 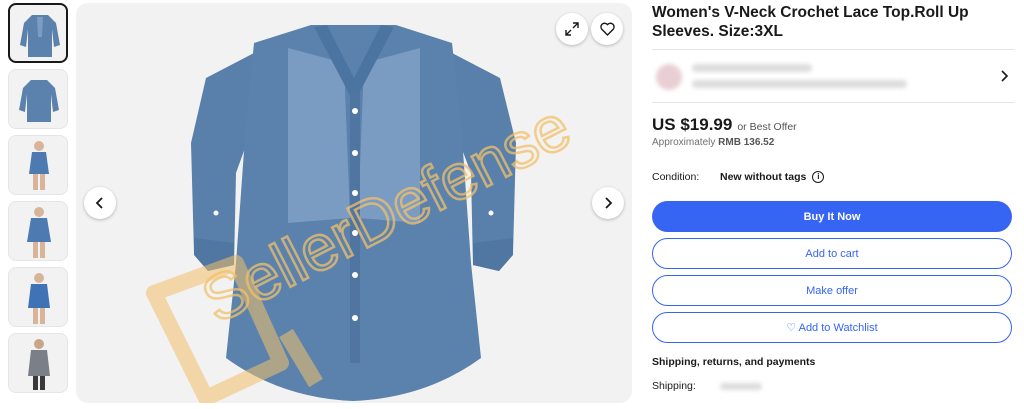 I want to click on shipping-heading: Shipping, returns, and payments, so click(x=734, y=362).